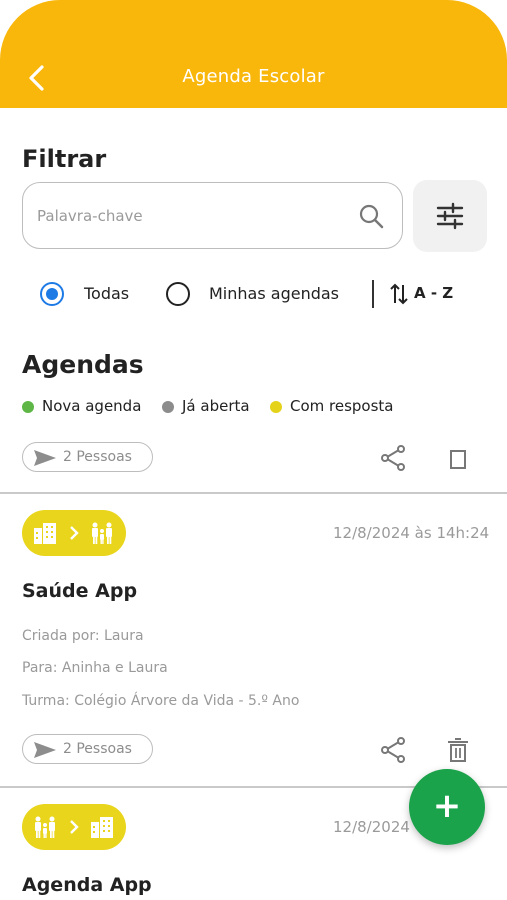 This screenshot has width=507, height=900. I want to click on add-agenda-button: +, so click(447, 807).